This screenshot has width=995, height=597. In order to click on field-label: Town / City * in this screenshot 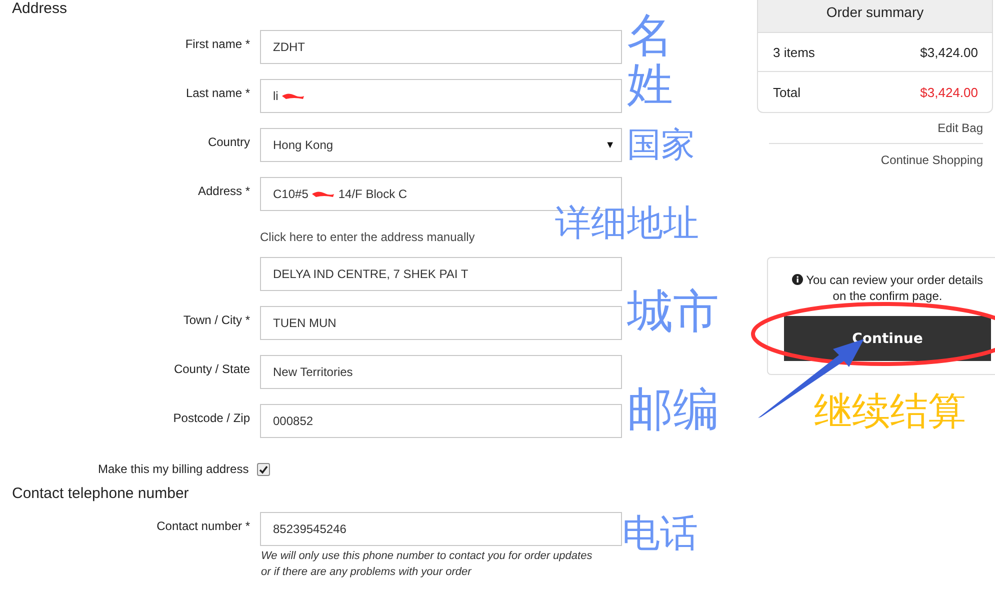, I will do `click(216, 320)`.